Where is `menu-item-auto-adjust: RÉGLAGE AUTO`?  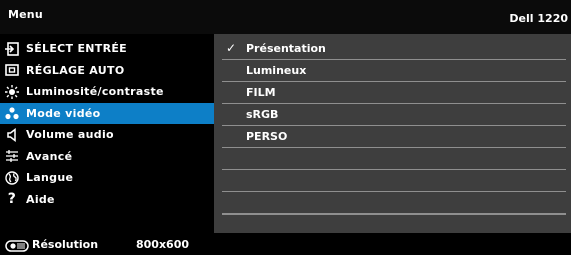 menu-item-auto-adjust: RÉGLAGE AUTO is located at coordinates (107, 71).